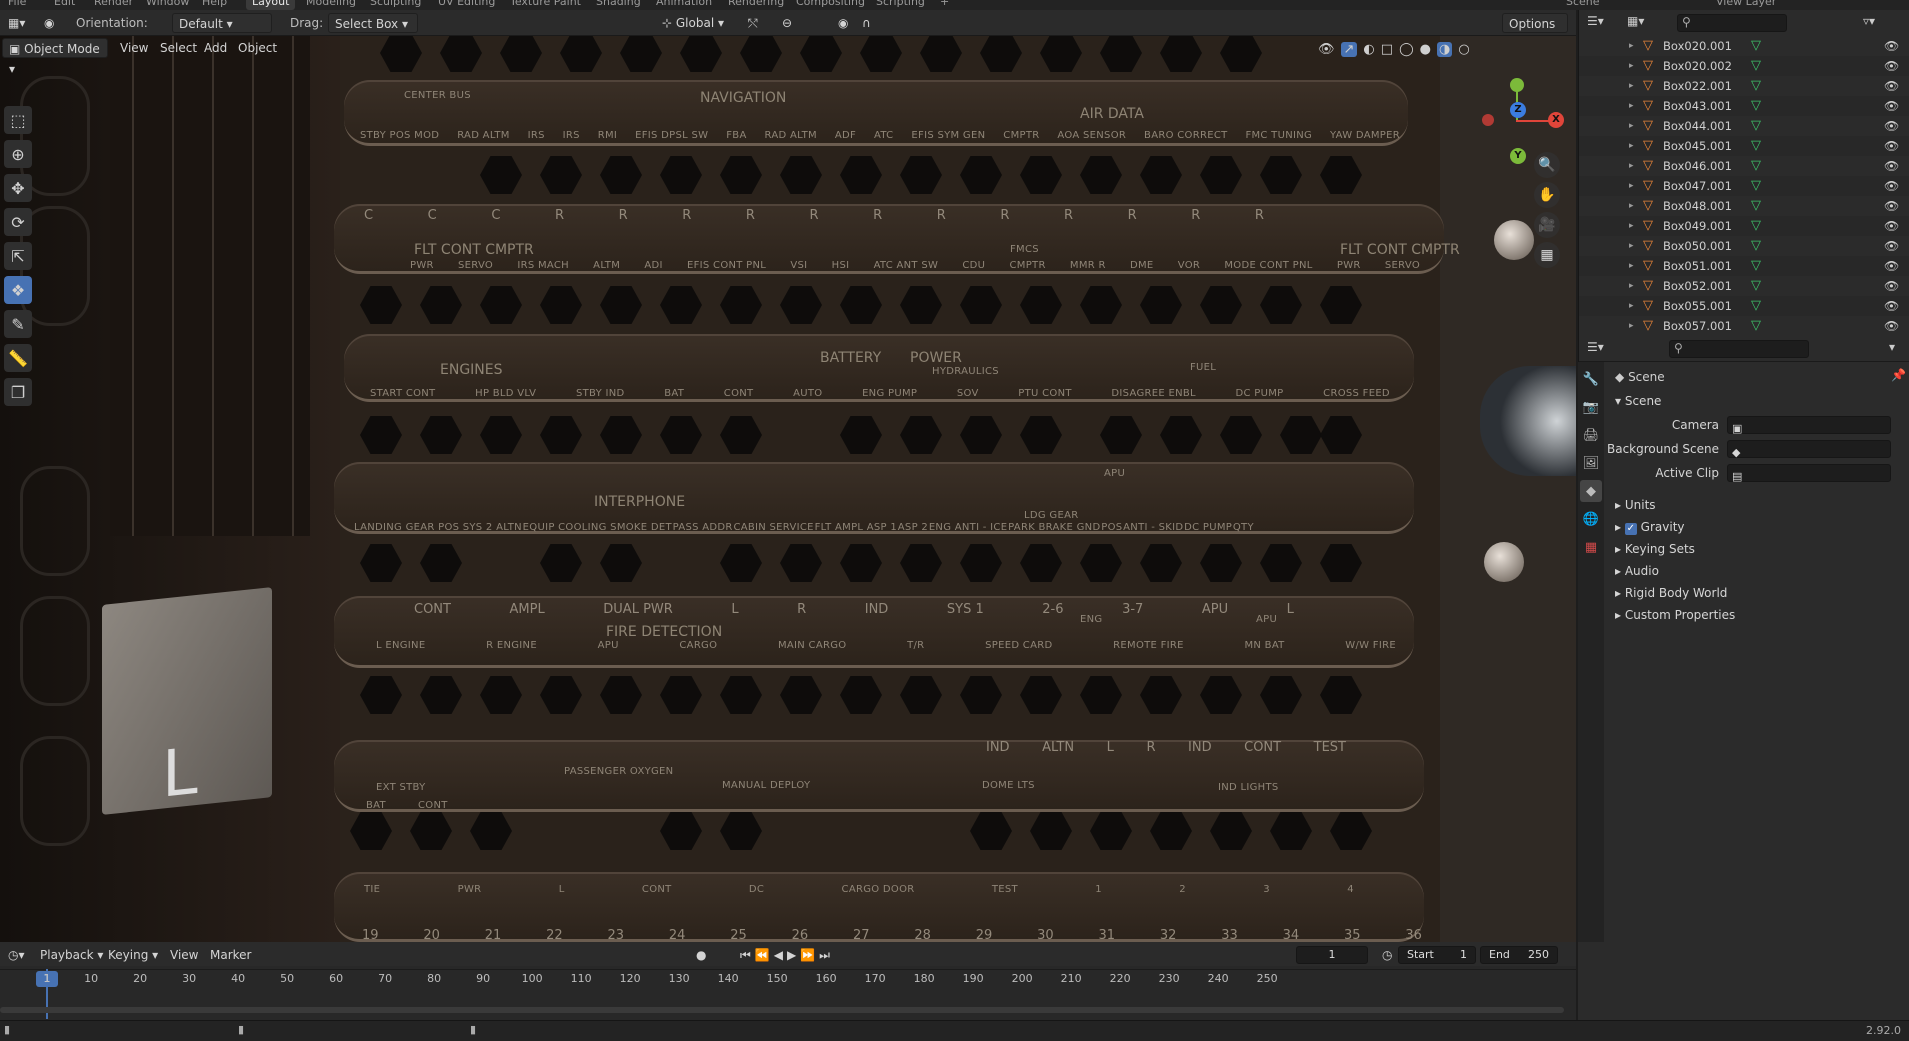 This screenshot has width=1909, height=1041. I want to click on transform-icon: ❖, so click(18, 290).